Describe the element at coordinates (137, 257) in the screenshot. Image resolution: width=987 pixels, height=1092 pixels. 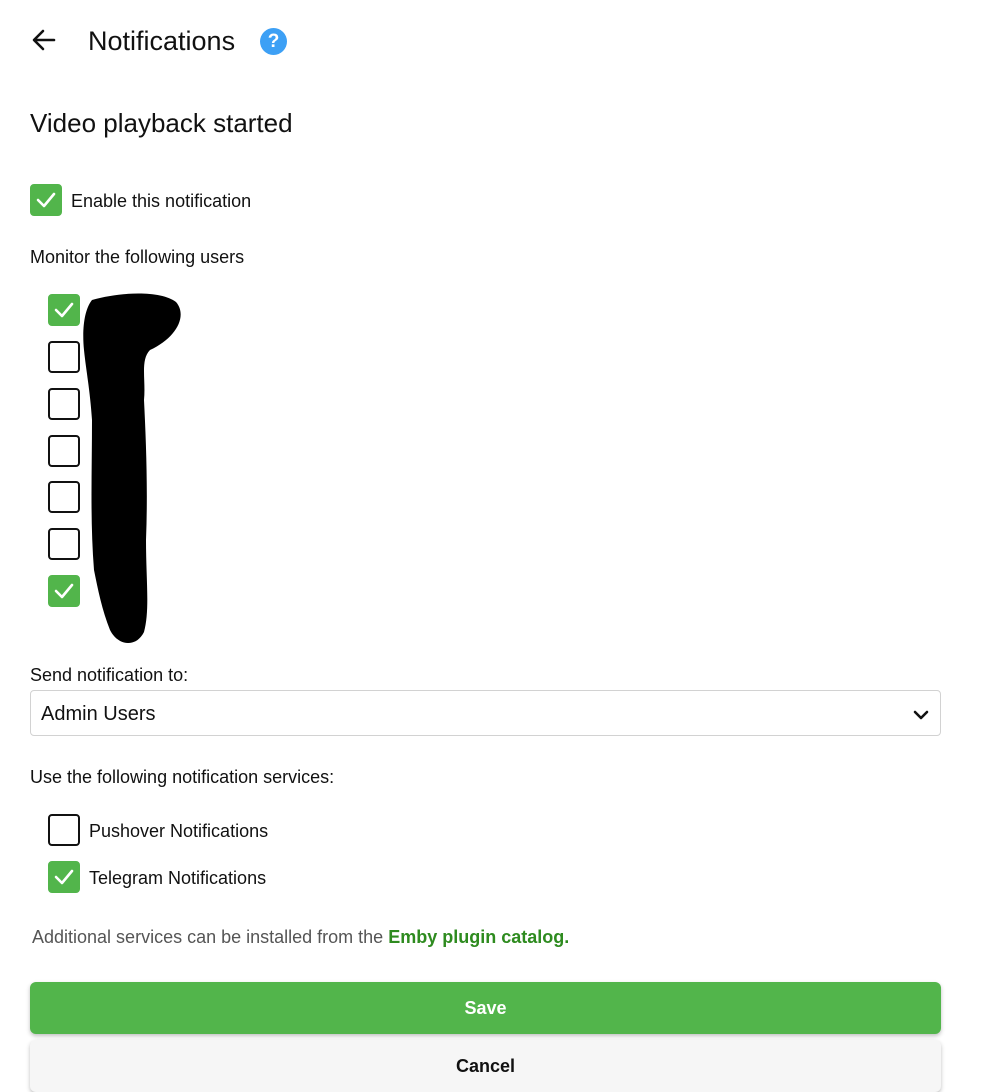
I see `monitor-users-heading: Monitor the following users` at that location.